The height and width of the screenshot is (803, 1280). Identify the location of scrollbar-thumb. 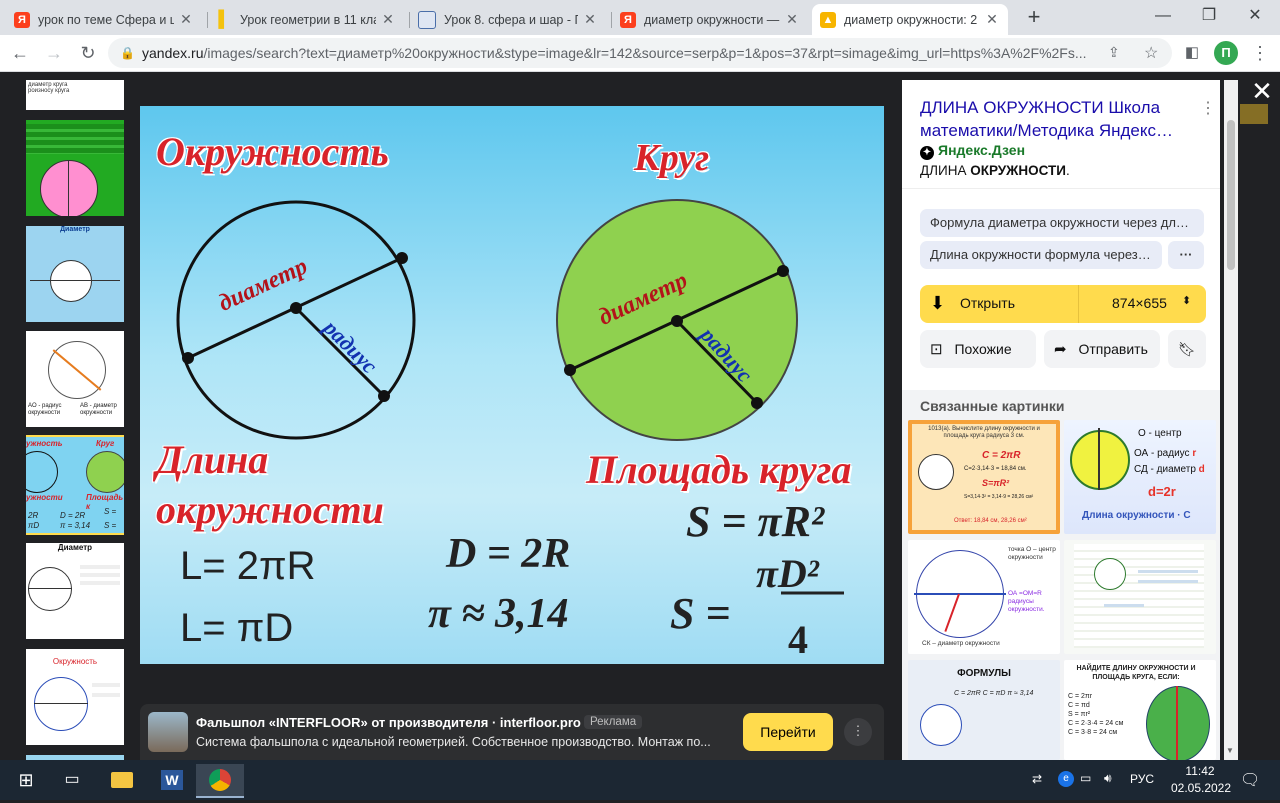
(1231, 195).